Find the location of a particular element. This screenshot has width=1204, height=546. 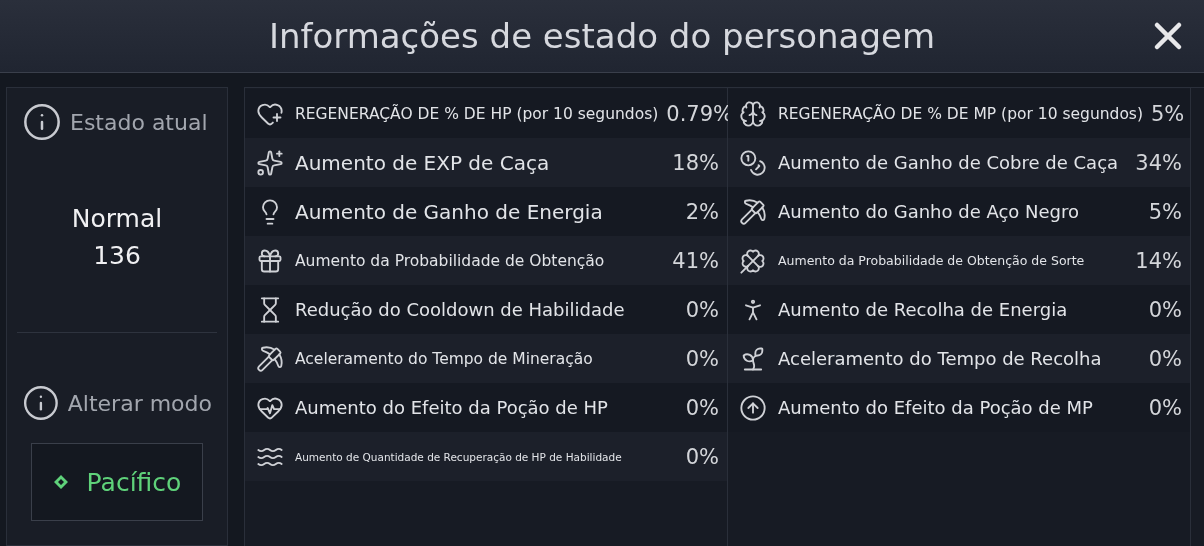

stat-value: 41% is located at coordinates (695, 260).